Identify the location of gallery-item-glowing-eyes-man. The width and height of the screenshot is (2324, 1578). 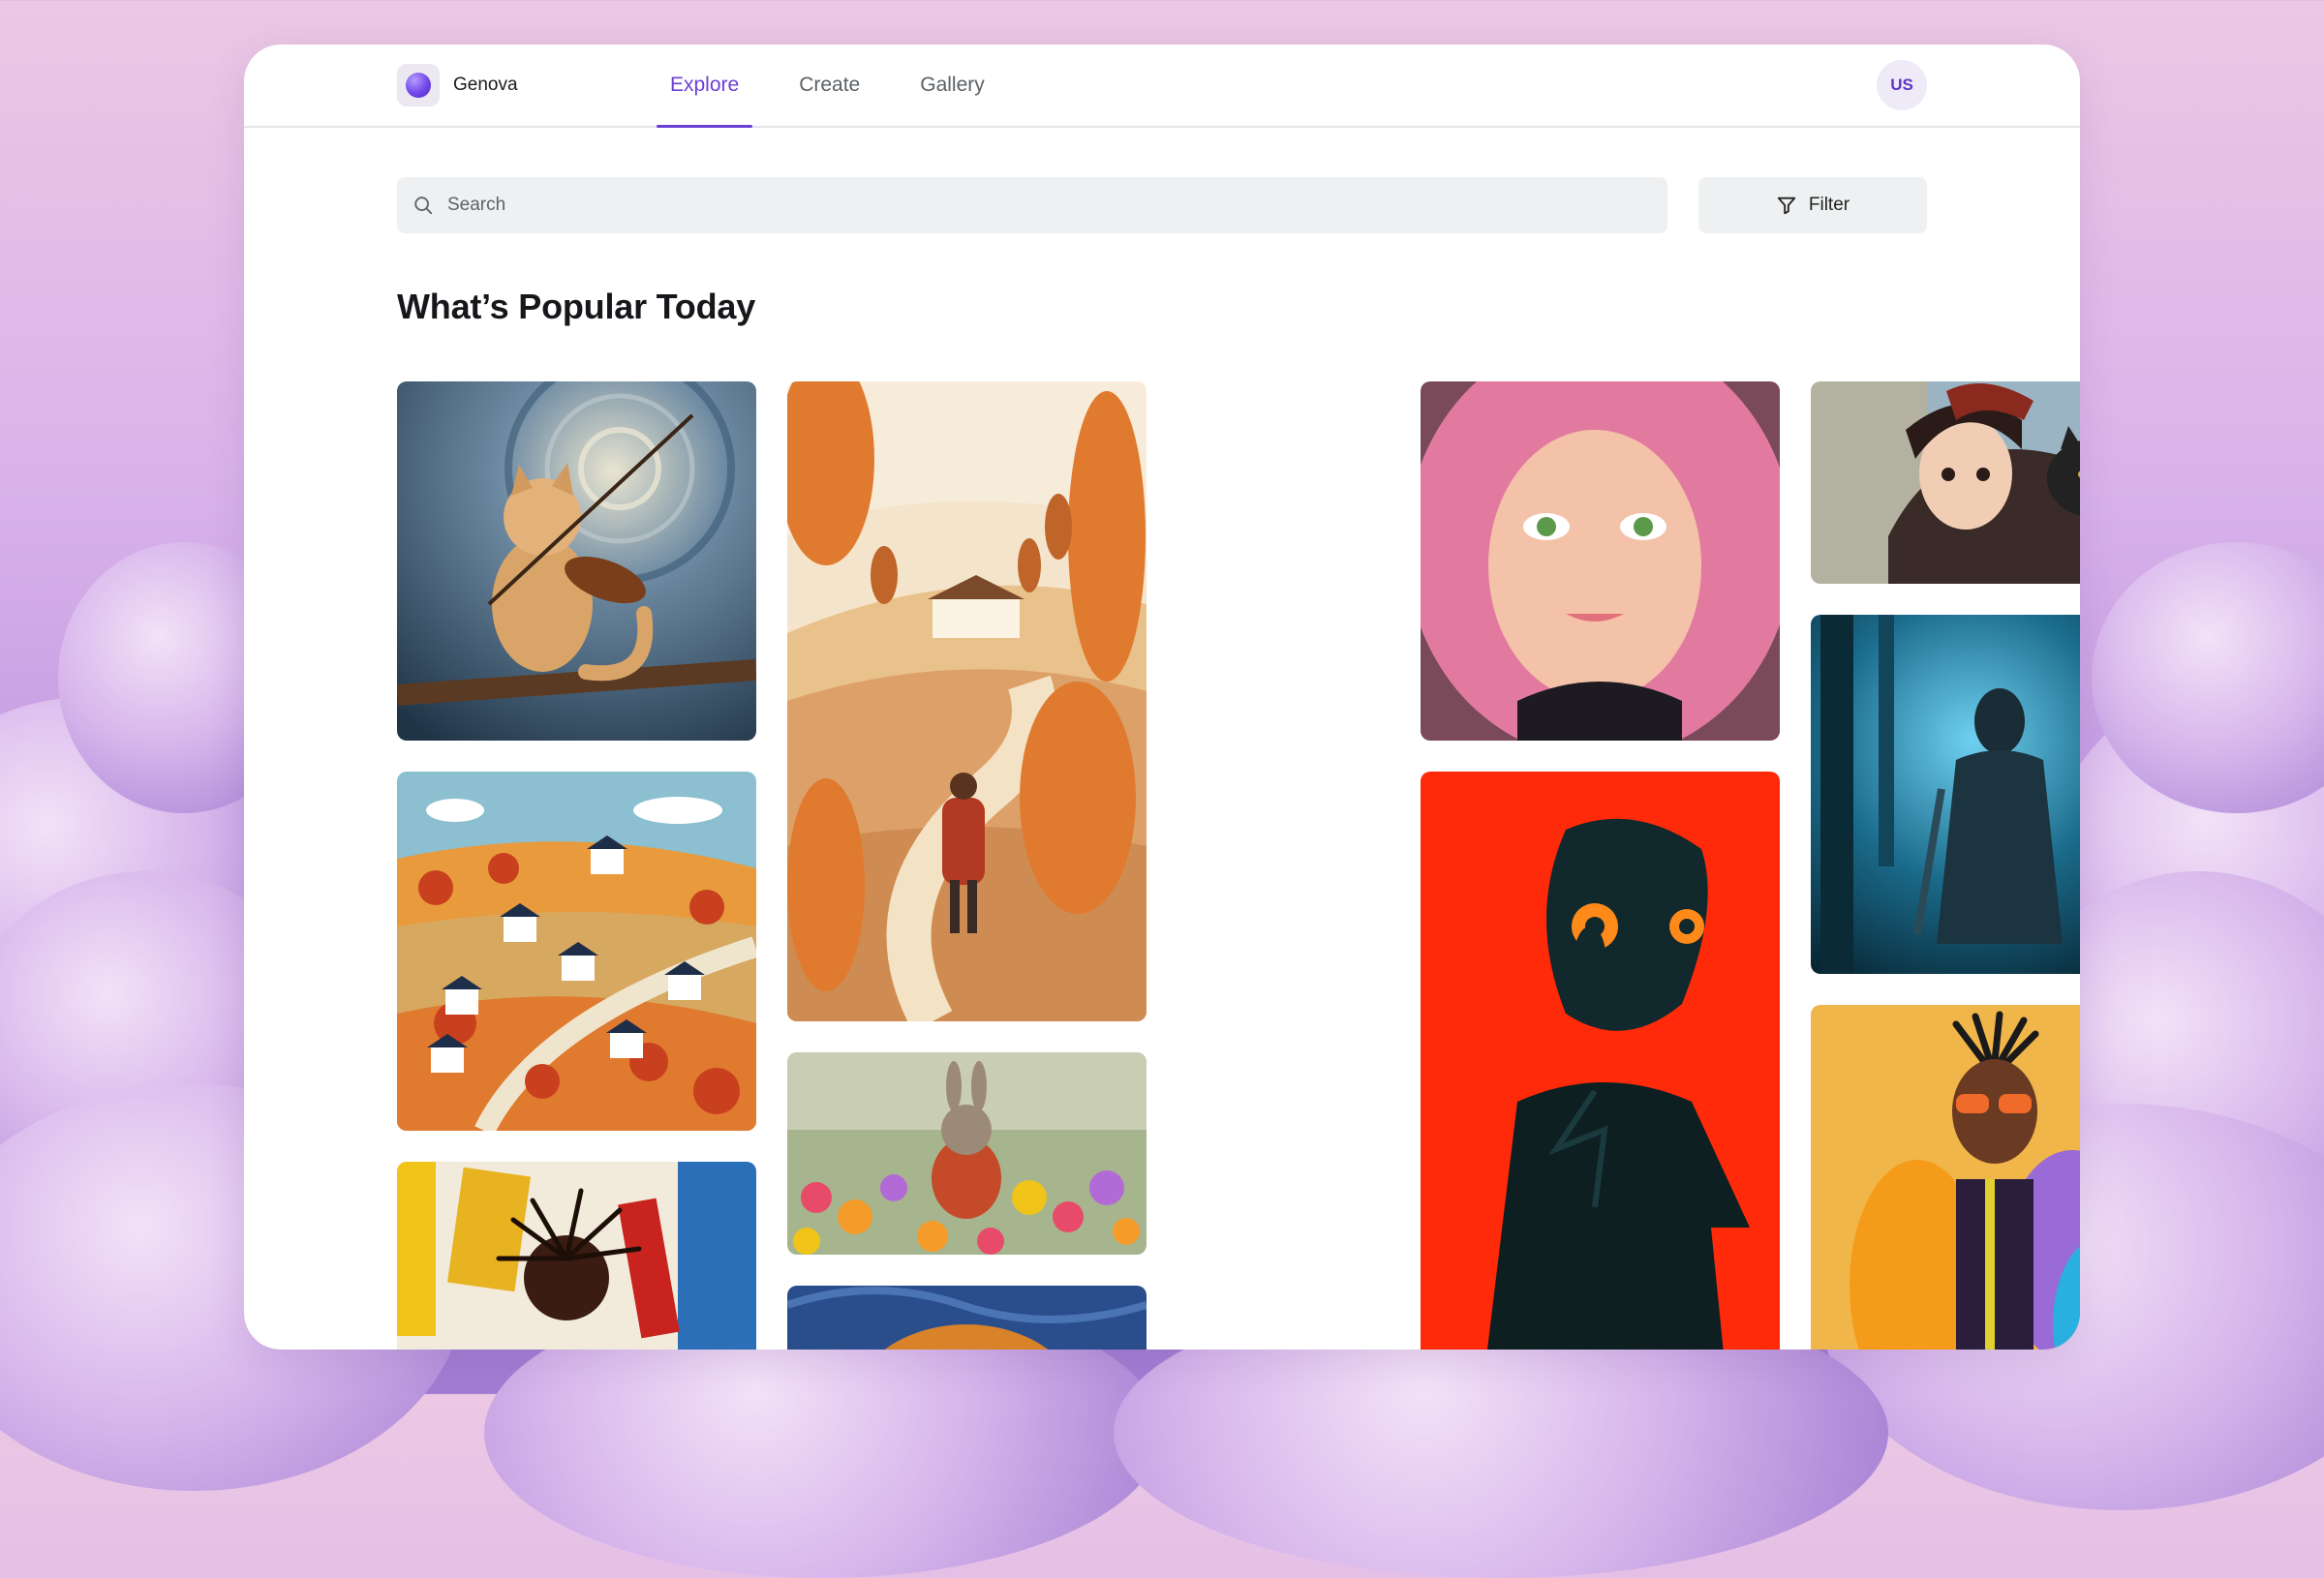
(1601, 1061).